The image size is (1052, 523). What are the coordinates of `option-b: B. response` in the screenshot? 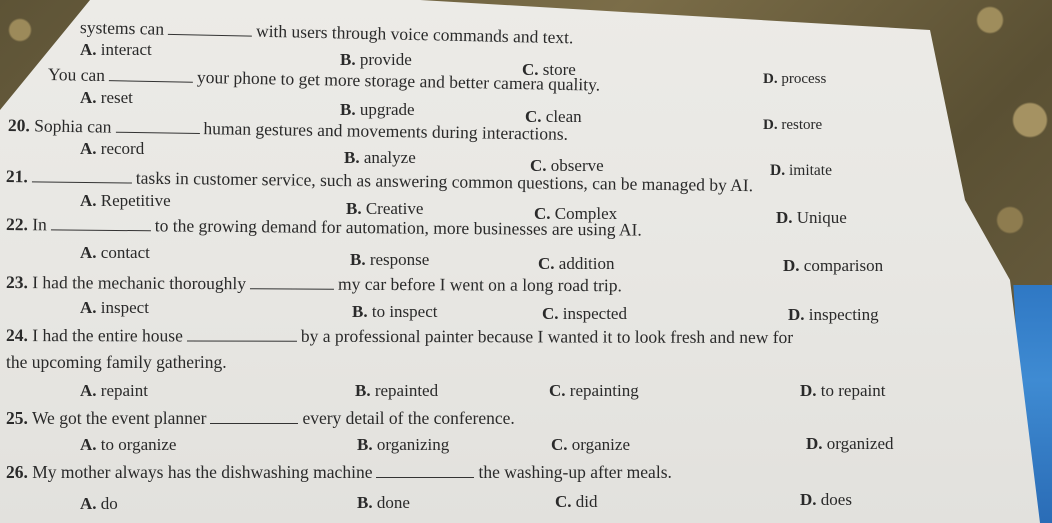 It's located at (390, 259).